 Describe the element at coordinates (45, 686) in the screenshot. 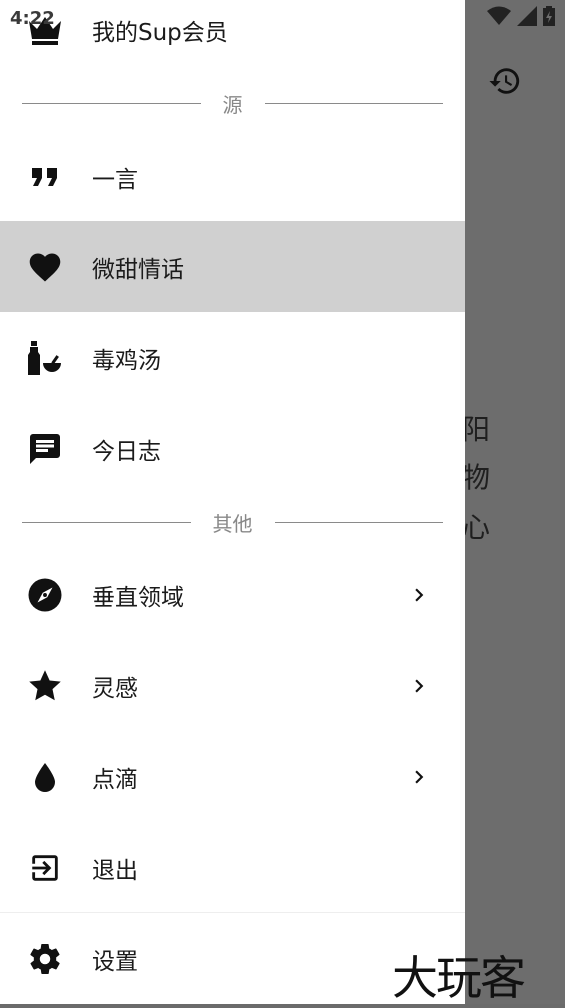

I see `star-icon` at that location.